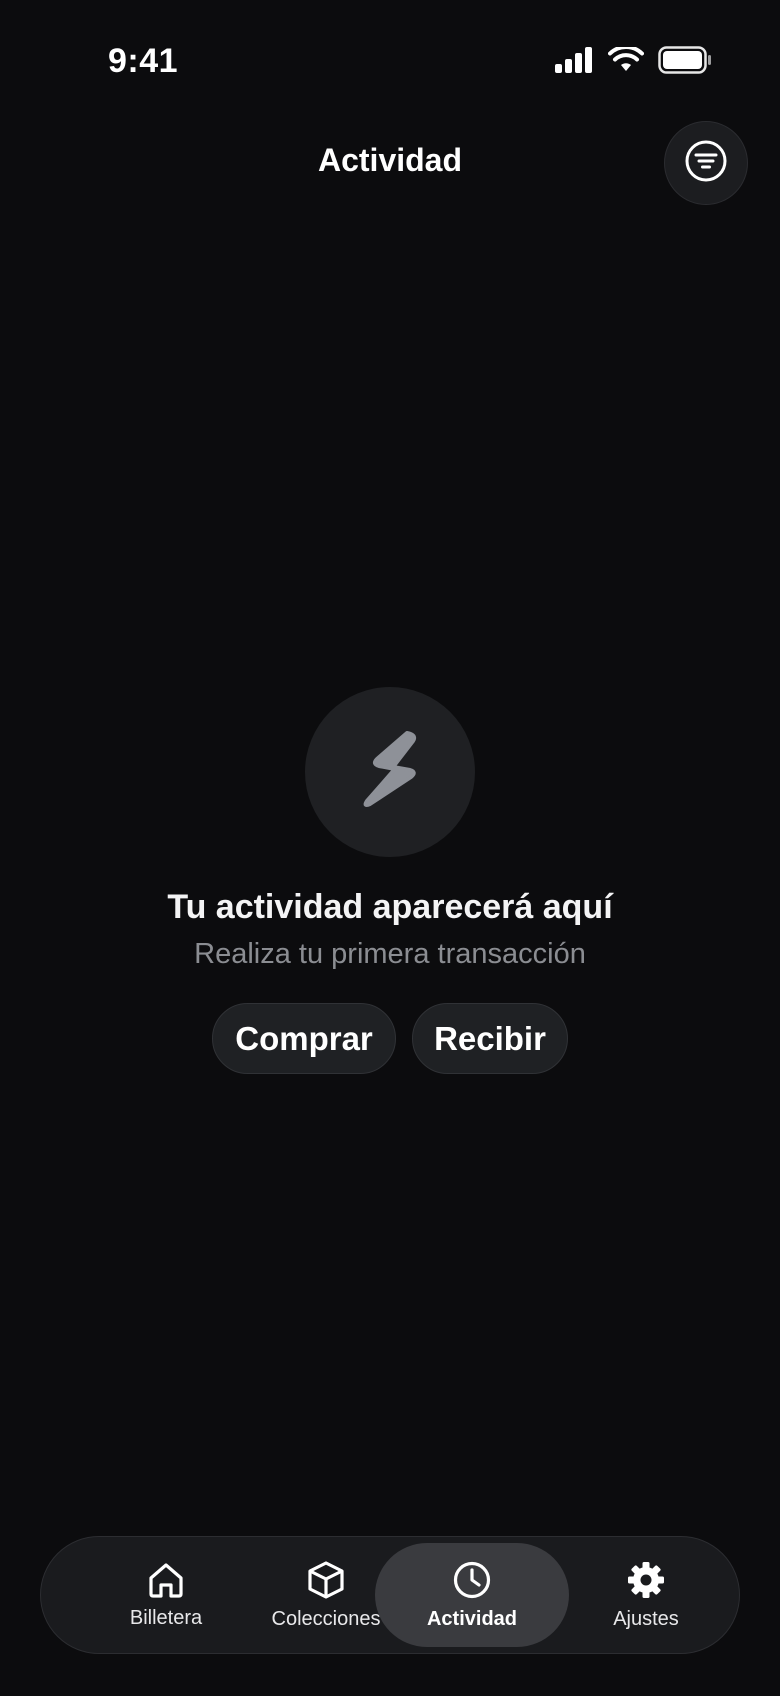  I want to click on nav-label: Billetera, so click(166, 1617).